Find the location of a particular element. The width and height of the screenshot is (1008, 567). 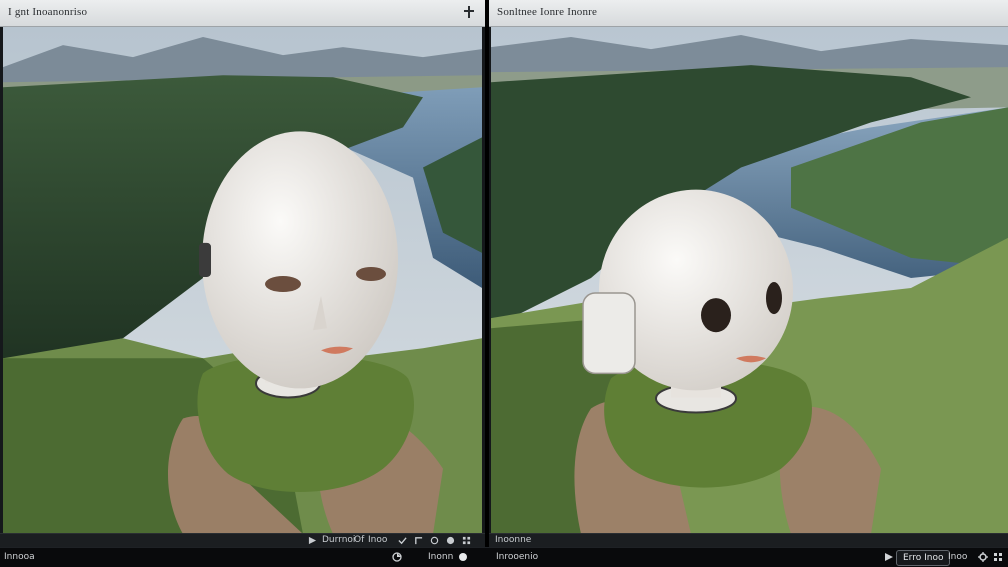

bottom-mid-left-text: Inonn is located at coordinates (441, 557).